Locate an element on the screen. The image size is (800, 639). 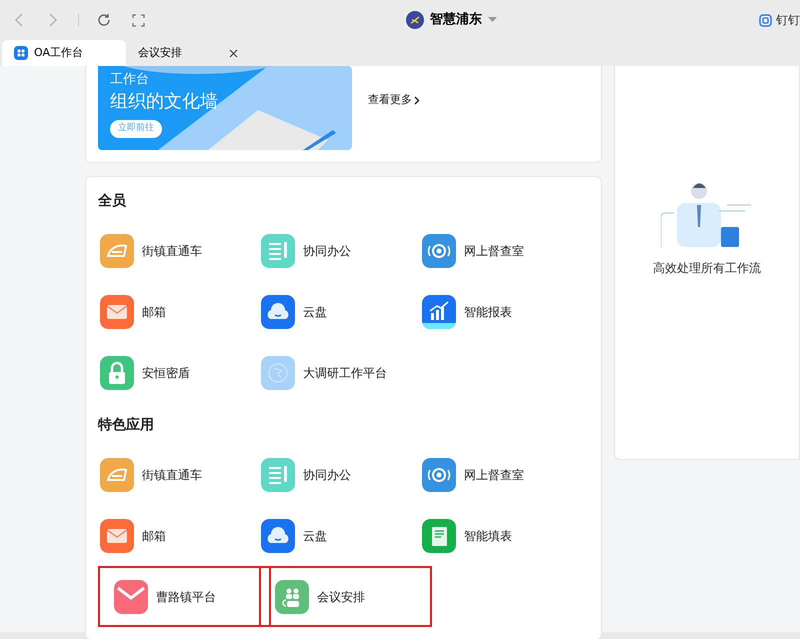
toolbar-link: 钉钉 is located at coordinates (779, 20).